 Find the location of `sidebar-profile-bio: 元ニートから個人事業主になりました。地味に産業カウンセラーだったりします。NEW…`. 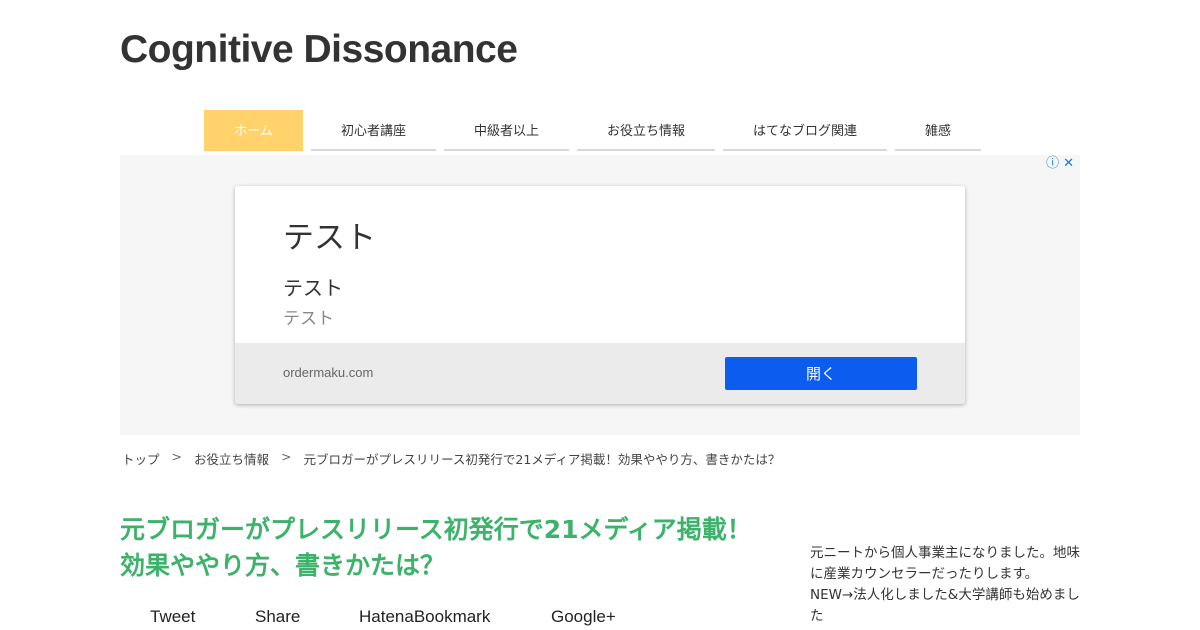

sidebar-profile-bio: 元ニートから個人事業主になりました。地味に産業カウンセラーだったりします。NEW… is located at coordinates (945, 584).